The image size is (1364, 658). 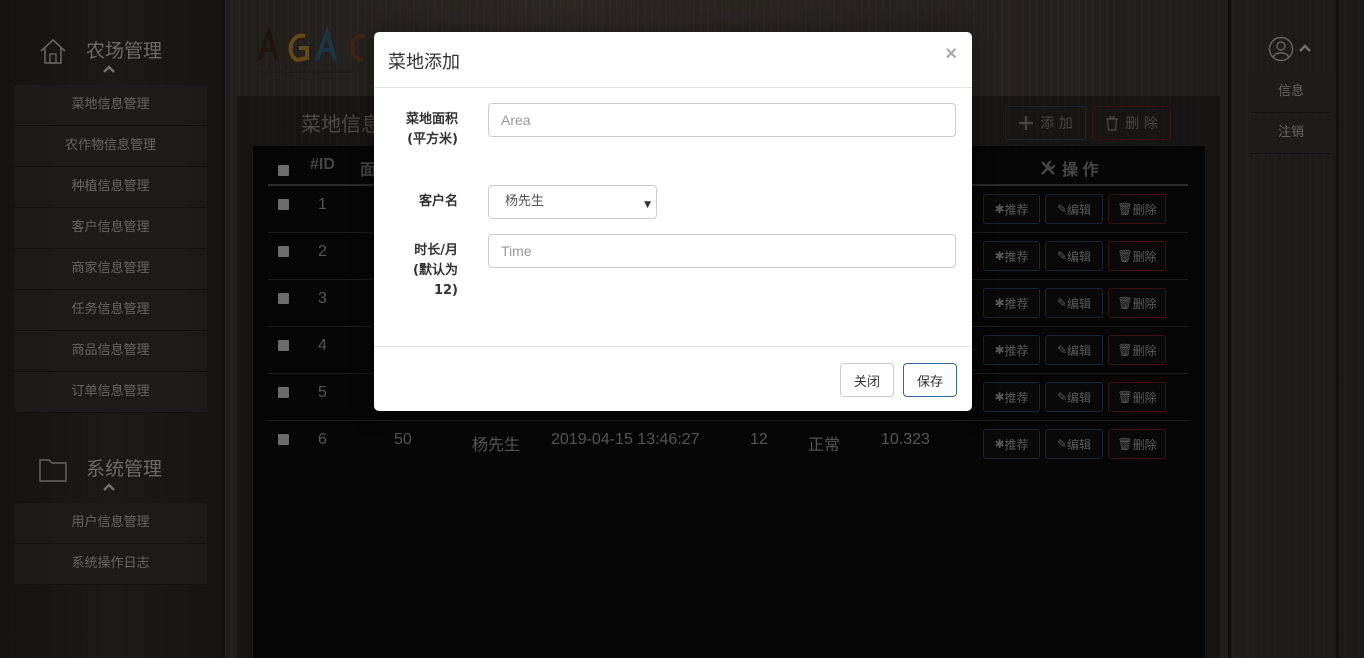 What do you see at coordinates (435, 270) in the screenshot?
I see `duration-label: 时长/月(默认为12)` at bounding box center [435, 270].